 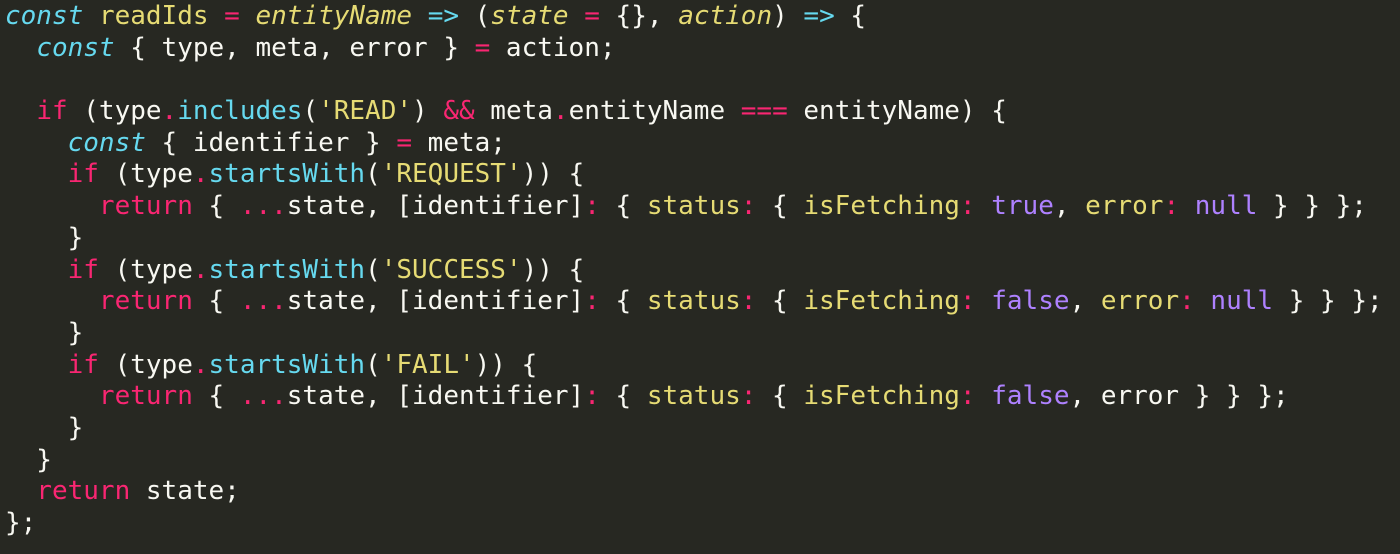 I want to click on code-token: meta, so click(x=513, y=111).